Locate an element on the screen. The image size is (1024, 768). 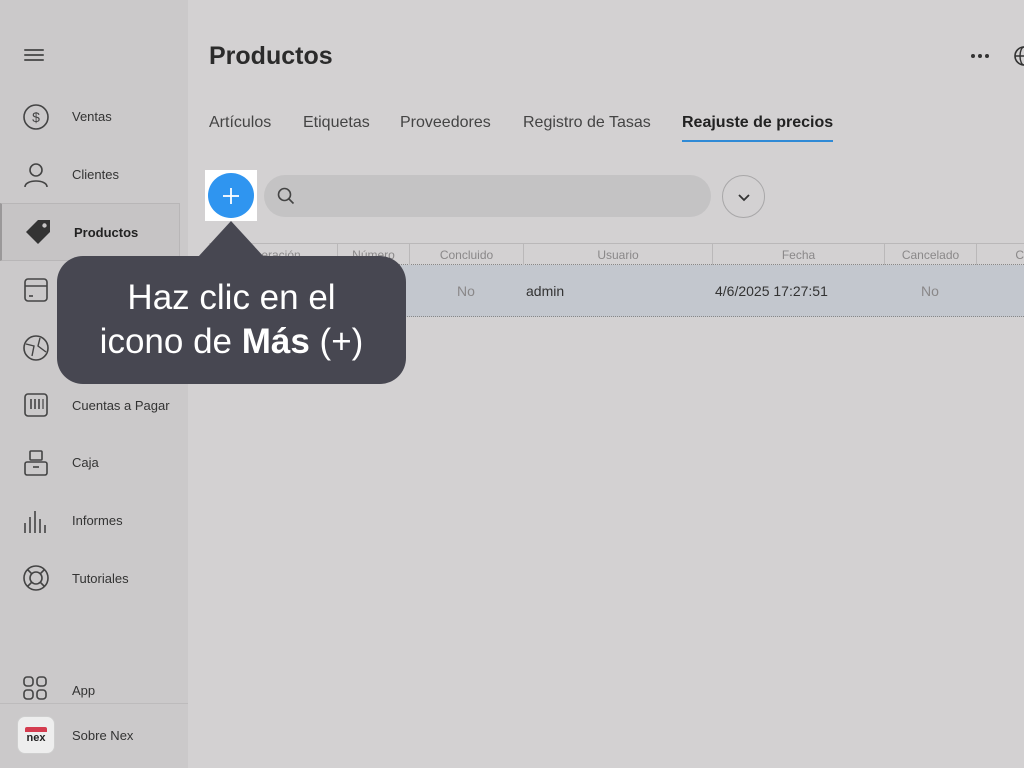
nex-logo: nex is located at coordinates (36, 735).